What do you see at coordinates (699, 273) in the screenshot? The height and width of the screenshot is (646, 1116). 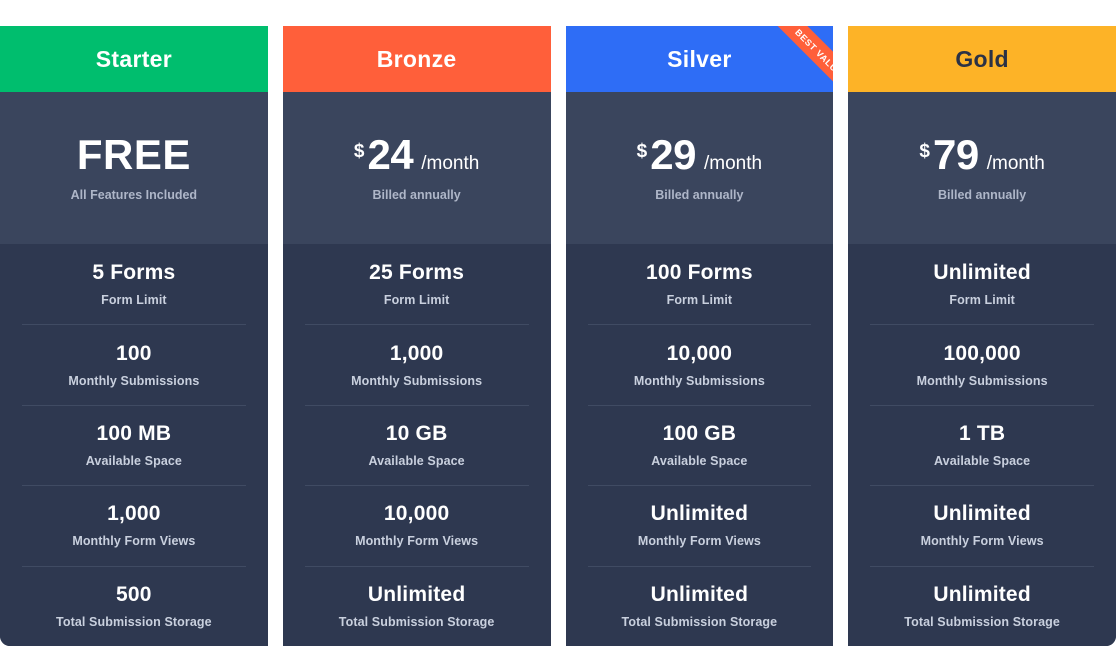 I see `feature-value: 100 Forms` at bounding box center [699, 273].